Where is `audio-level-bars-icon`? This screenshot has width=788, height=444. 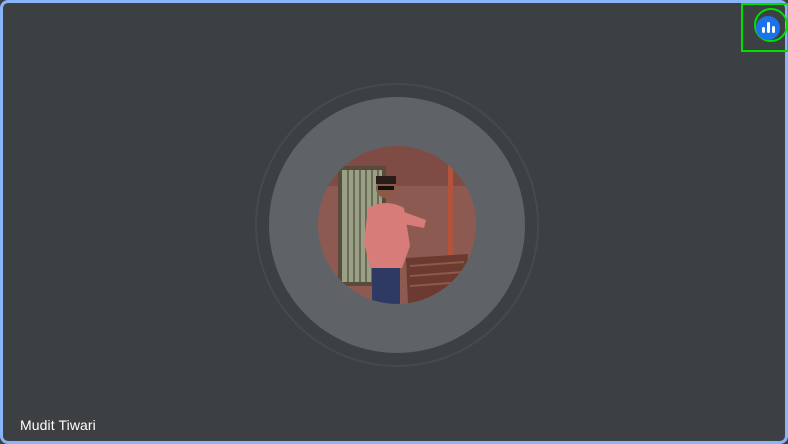
audio-level-bars-icon is located at coordinates (768, 28).